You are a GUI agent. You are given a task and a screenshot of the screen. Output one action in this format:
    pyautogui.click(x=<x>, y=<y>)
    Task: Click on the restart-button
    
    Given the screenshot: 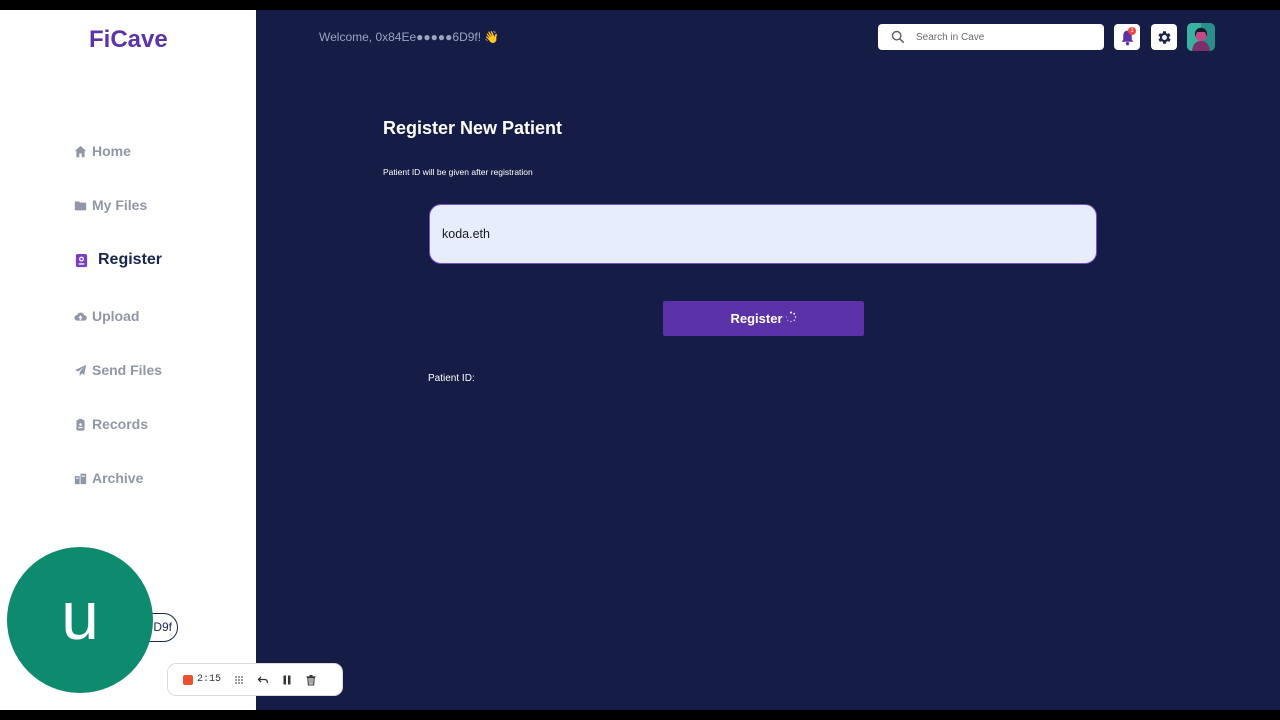 What is the action you would take?
    pyautogui.click(x=263, y=680)
    